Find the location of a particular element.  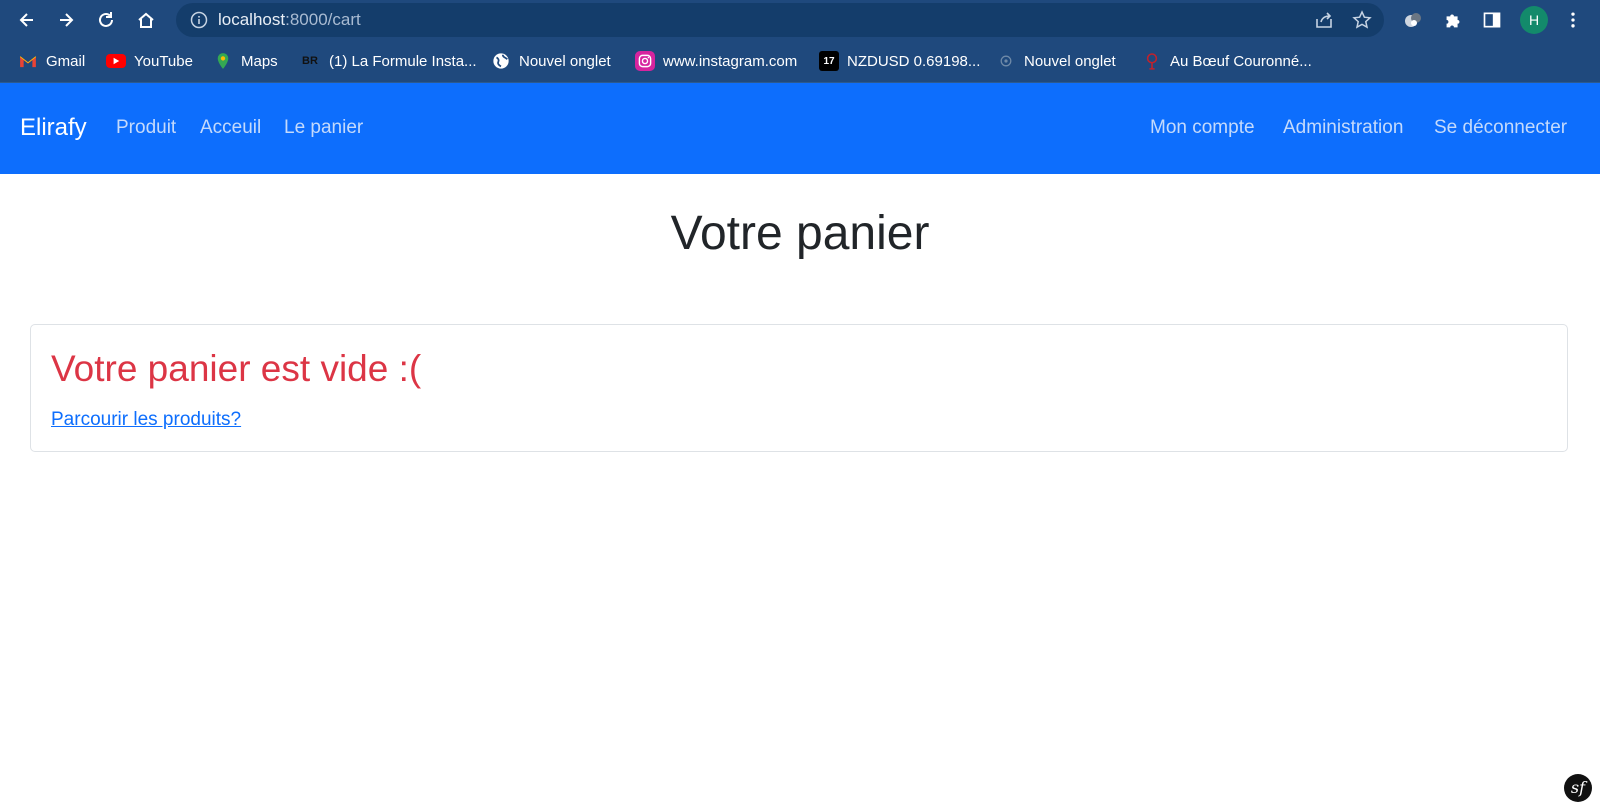

nav-link-produit: Produit is located at coordinates (146, 128).